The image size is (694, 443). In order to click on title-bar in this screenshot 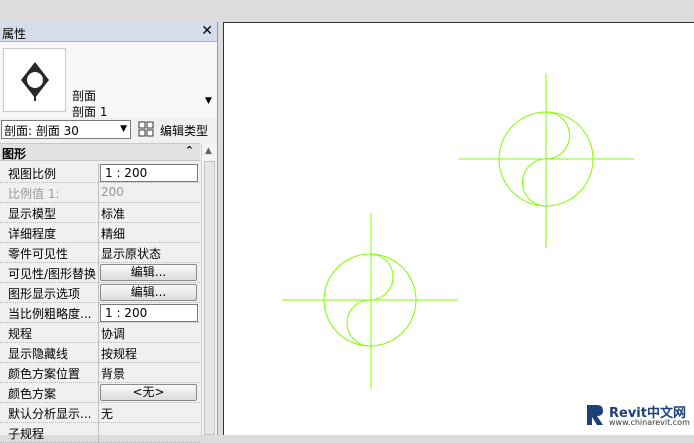, I will do `click(347, 11)`.